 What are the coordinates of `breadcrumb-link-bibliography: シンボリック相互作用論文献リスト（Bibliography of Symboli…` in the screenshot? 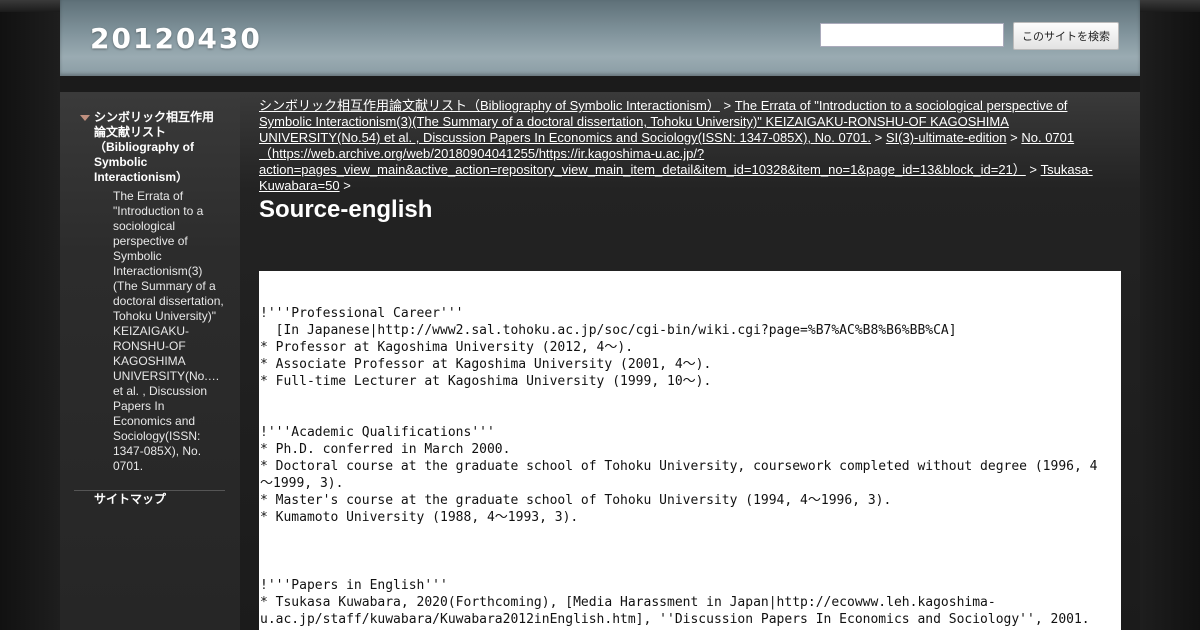 It's located at (489, 105).